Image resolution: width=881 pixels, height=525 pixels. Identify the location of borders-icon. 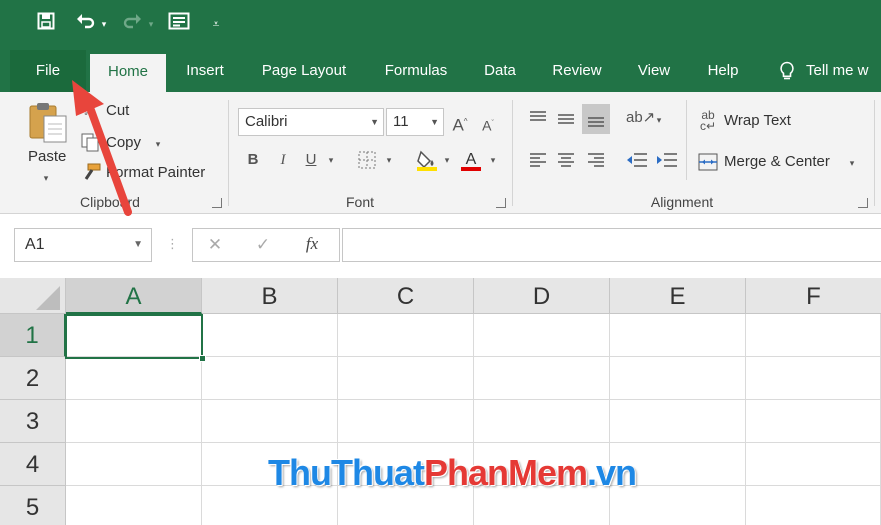
(368, 160).